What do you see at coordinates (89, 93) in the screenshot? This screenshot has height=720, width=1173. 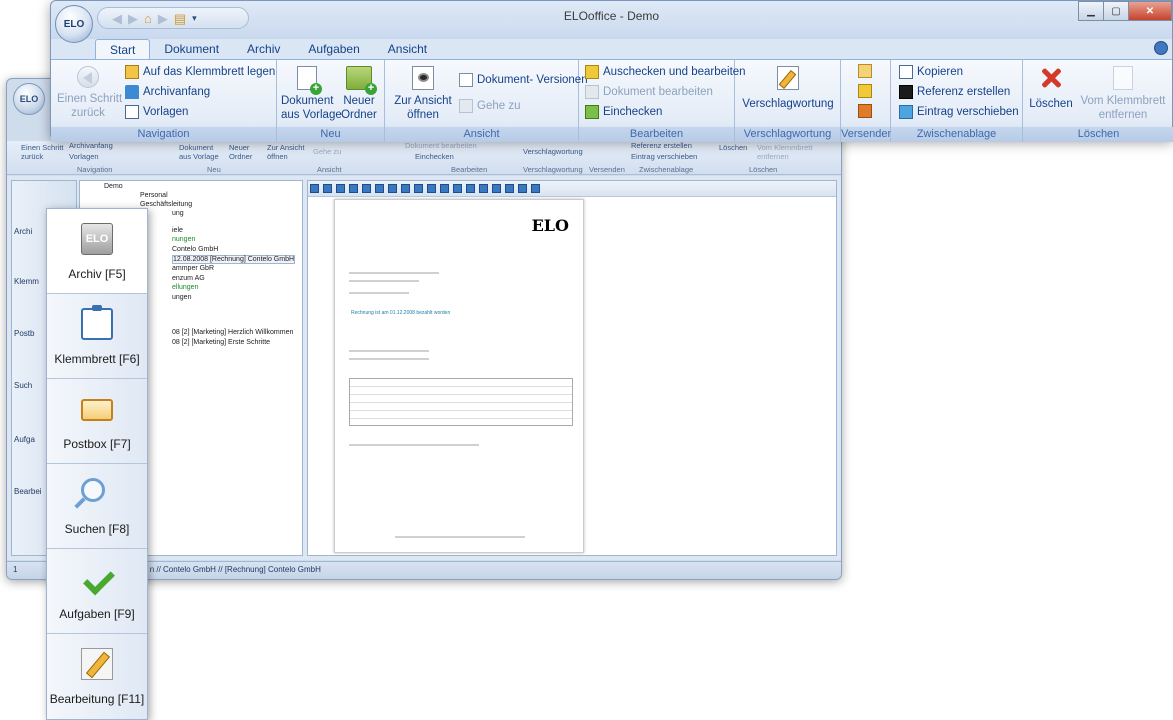 I see `back-step-button: Einen Schritt zurück` at bounding box center [89, 93].